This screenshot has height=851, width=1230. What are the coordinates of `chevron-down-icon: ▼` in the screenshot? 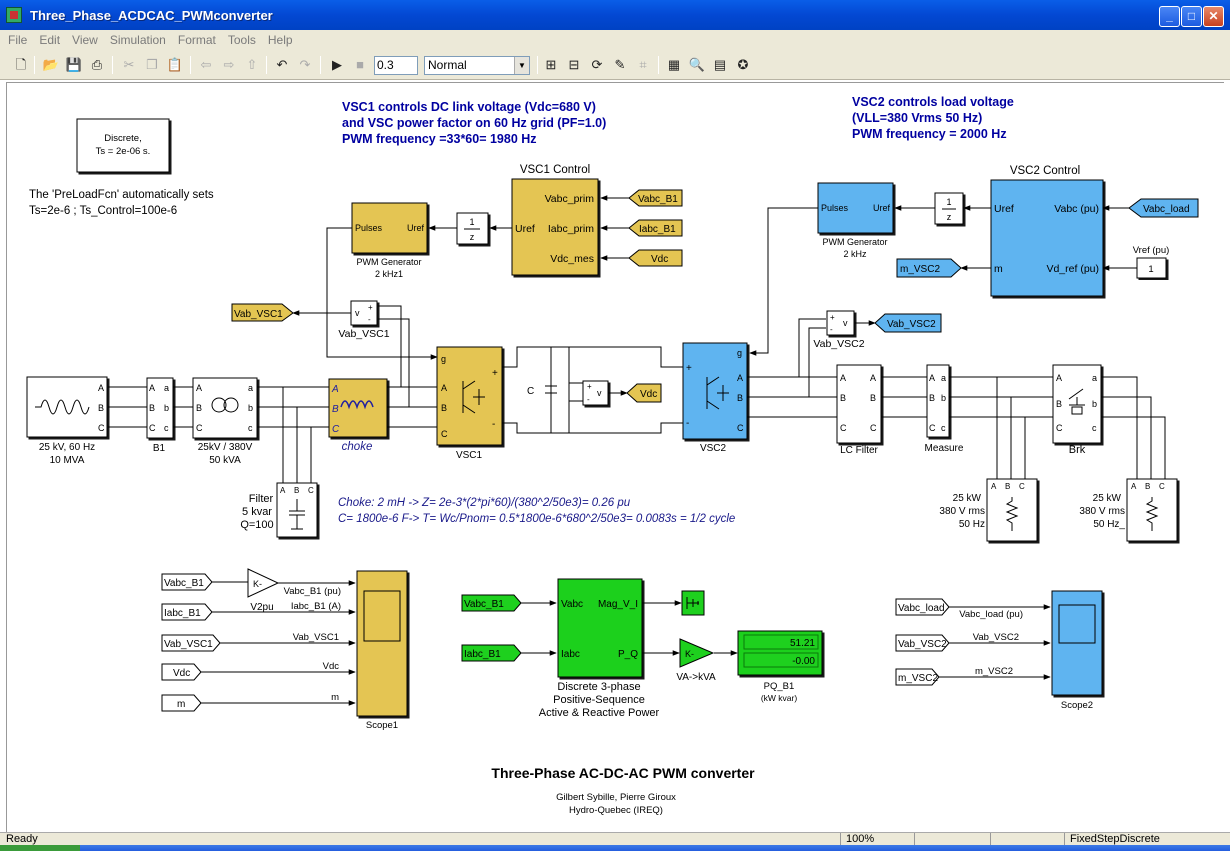 It's located at (521, 65).